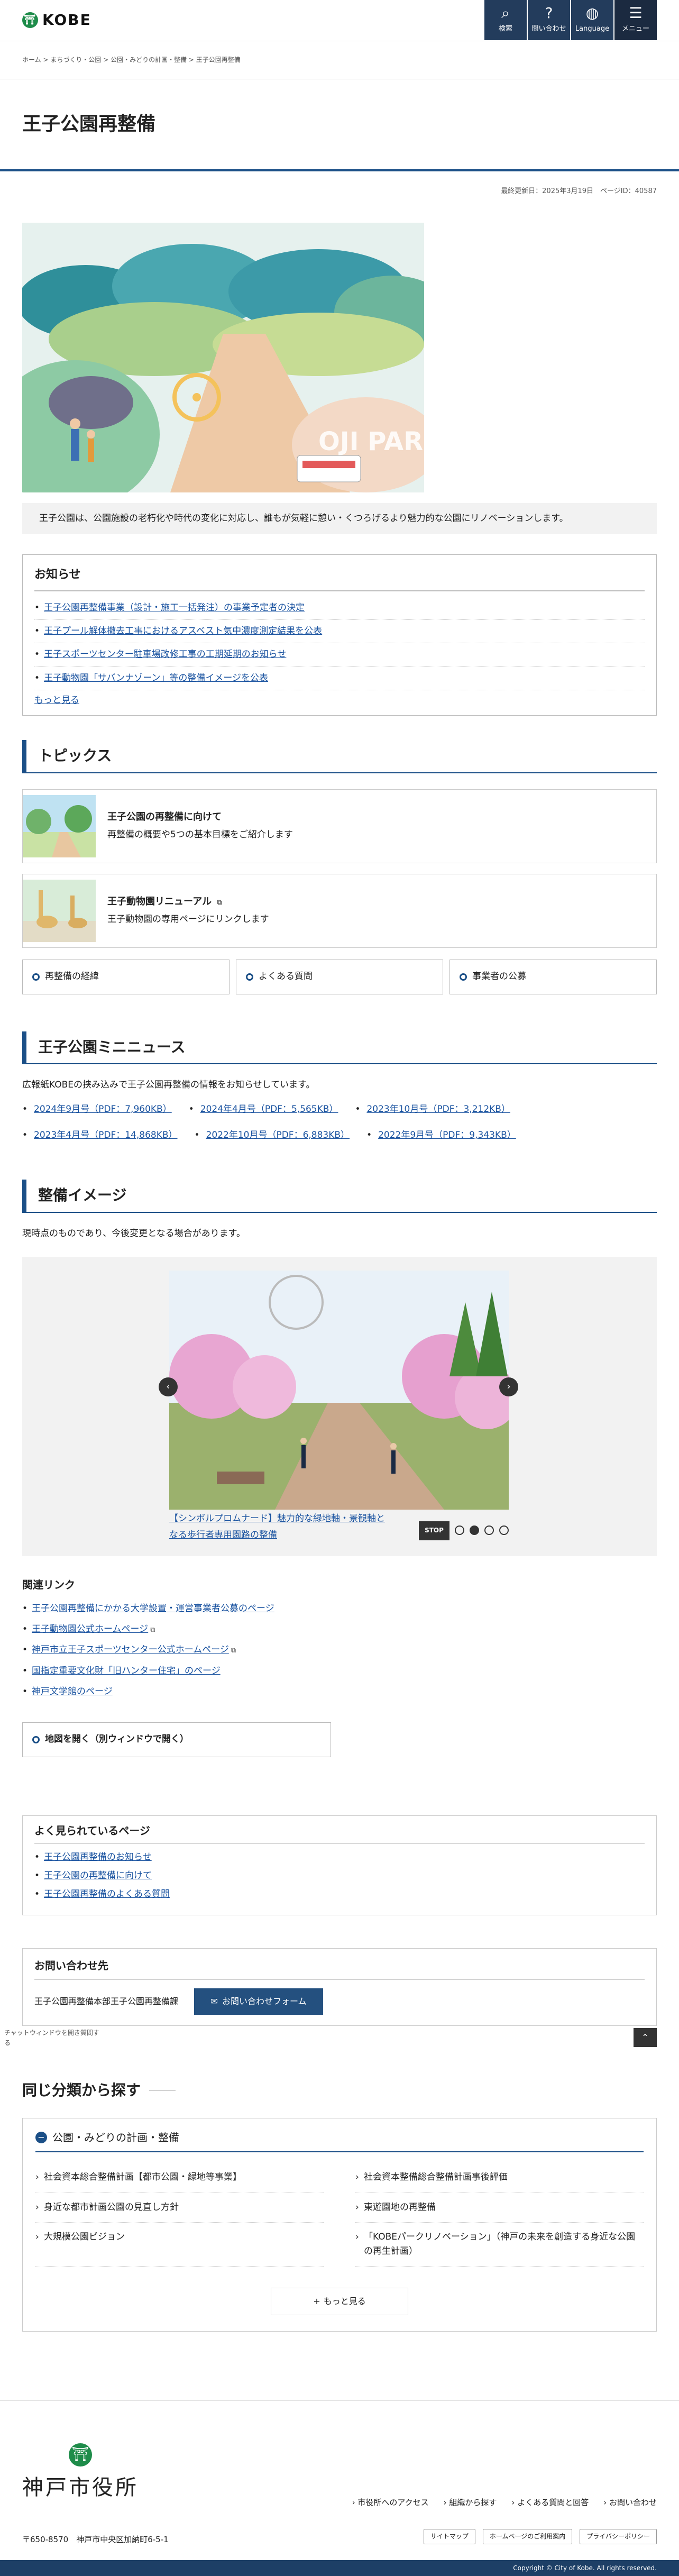  Describe the element at coordinates (470, 2502) in the screenshot. I see `footer-link-organization: 組織から探す` at that location.